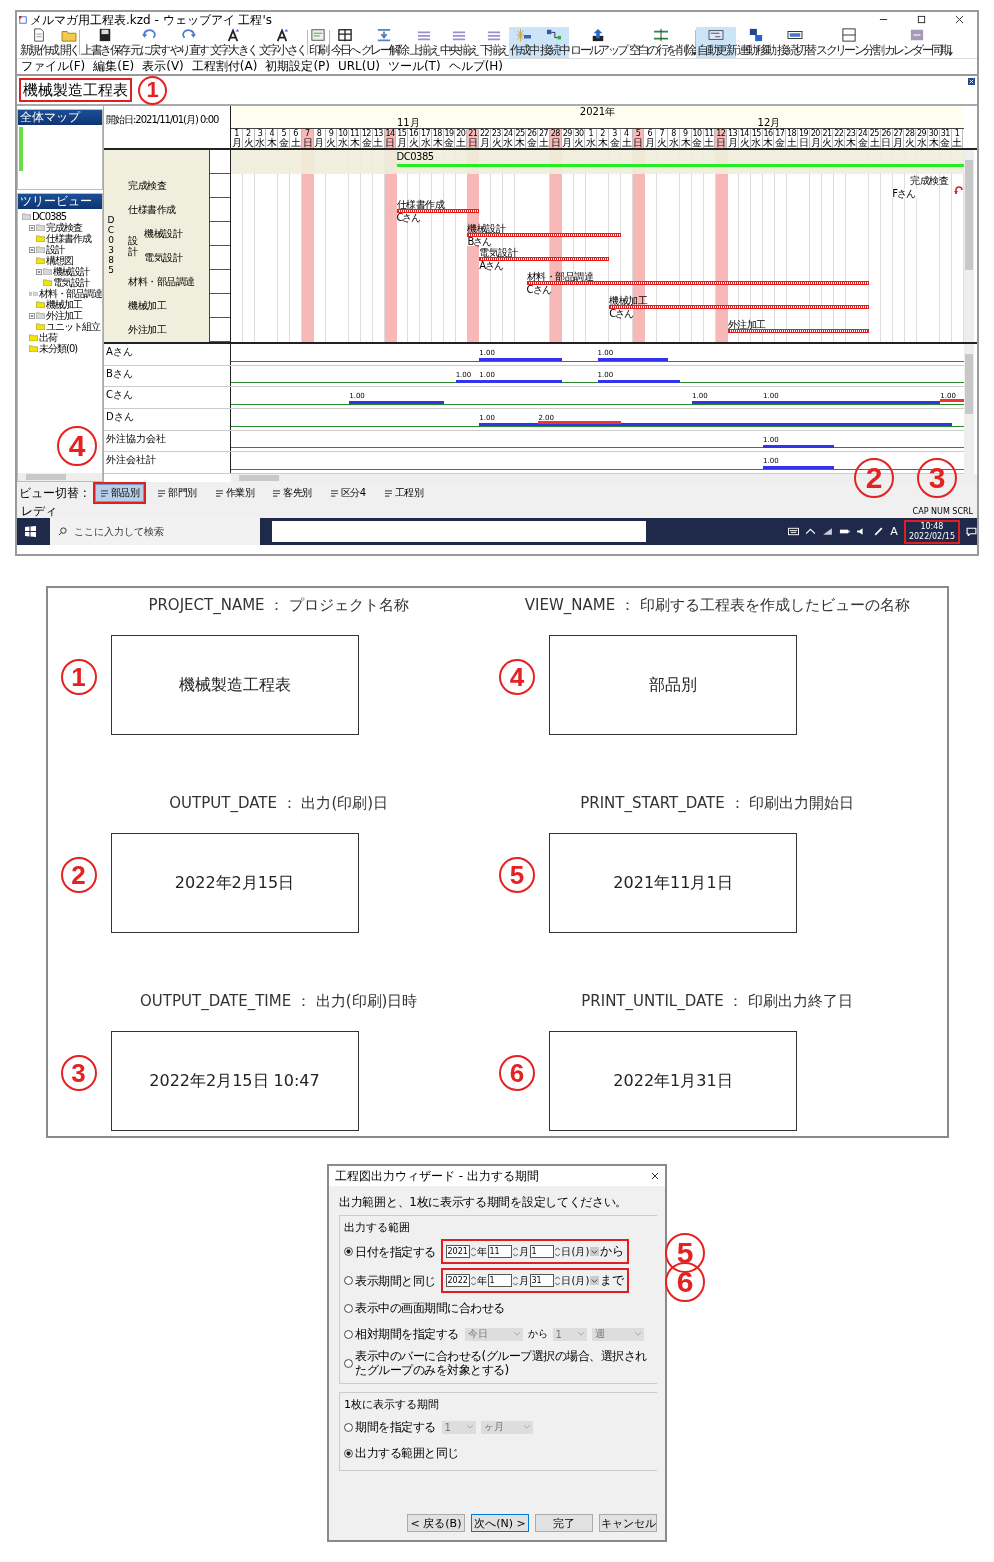  I want to click on toolbar-button: 作成中, so click(523, 42).